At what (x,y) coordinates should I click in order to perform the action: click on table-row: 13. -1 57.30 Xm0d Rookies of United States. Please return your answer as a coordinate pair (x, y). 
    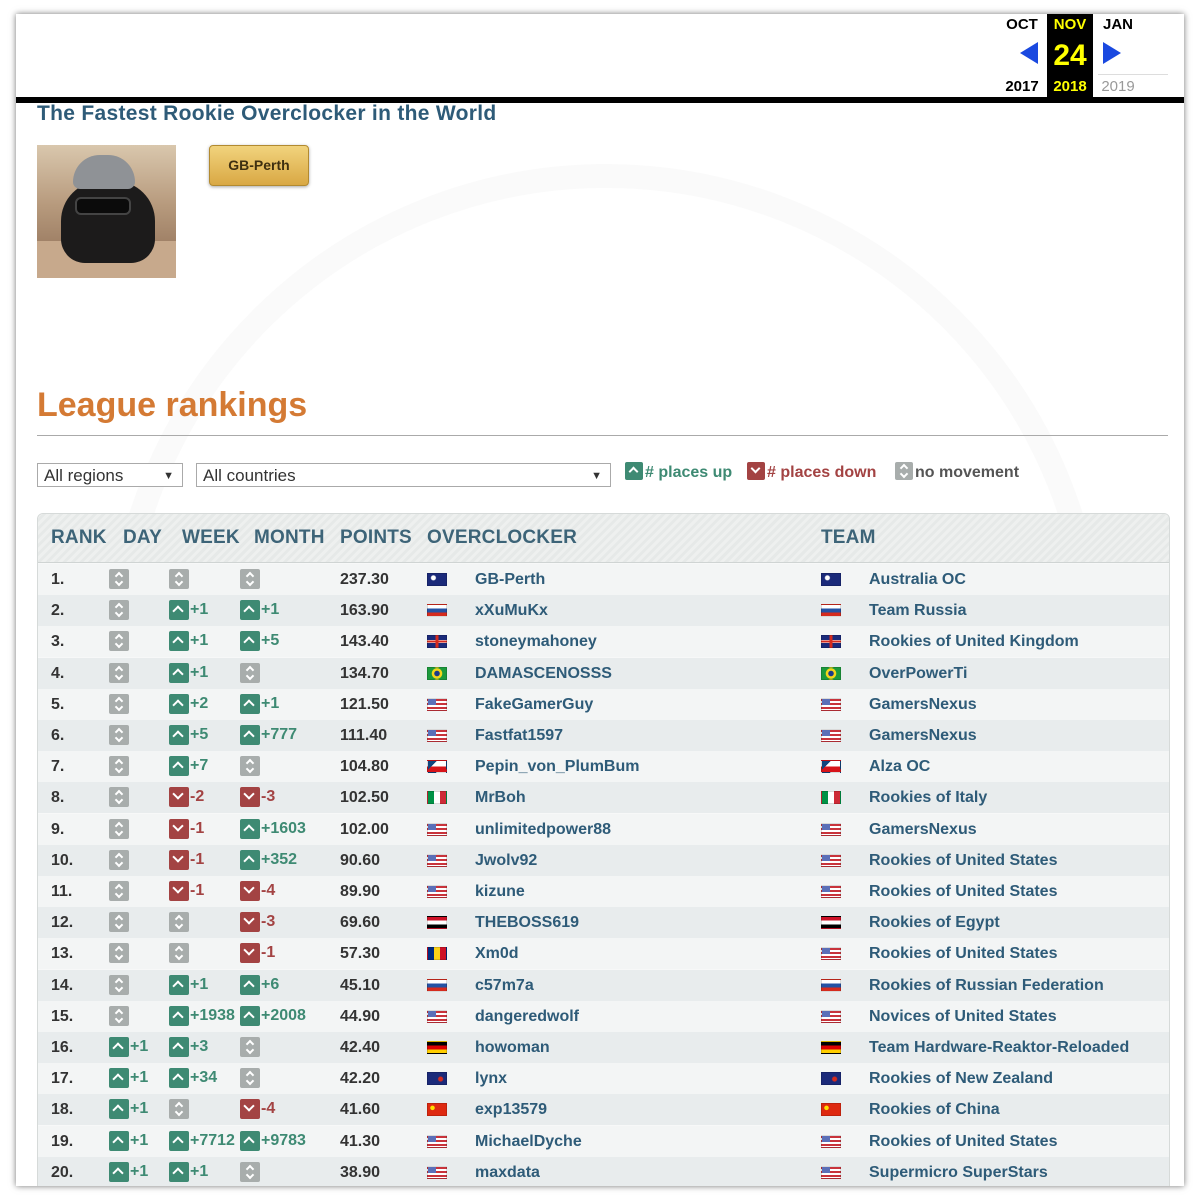
    Looking at the image, I should click on (603, 953).